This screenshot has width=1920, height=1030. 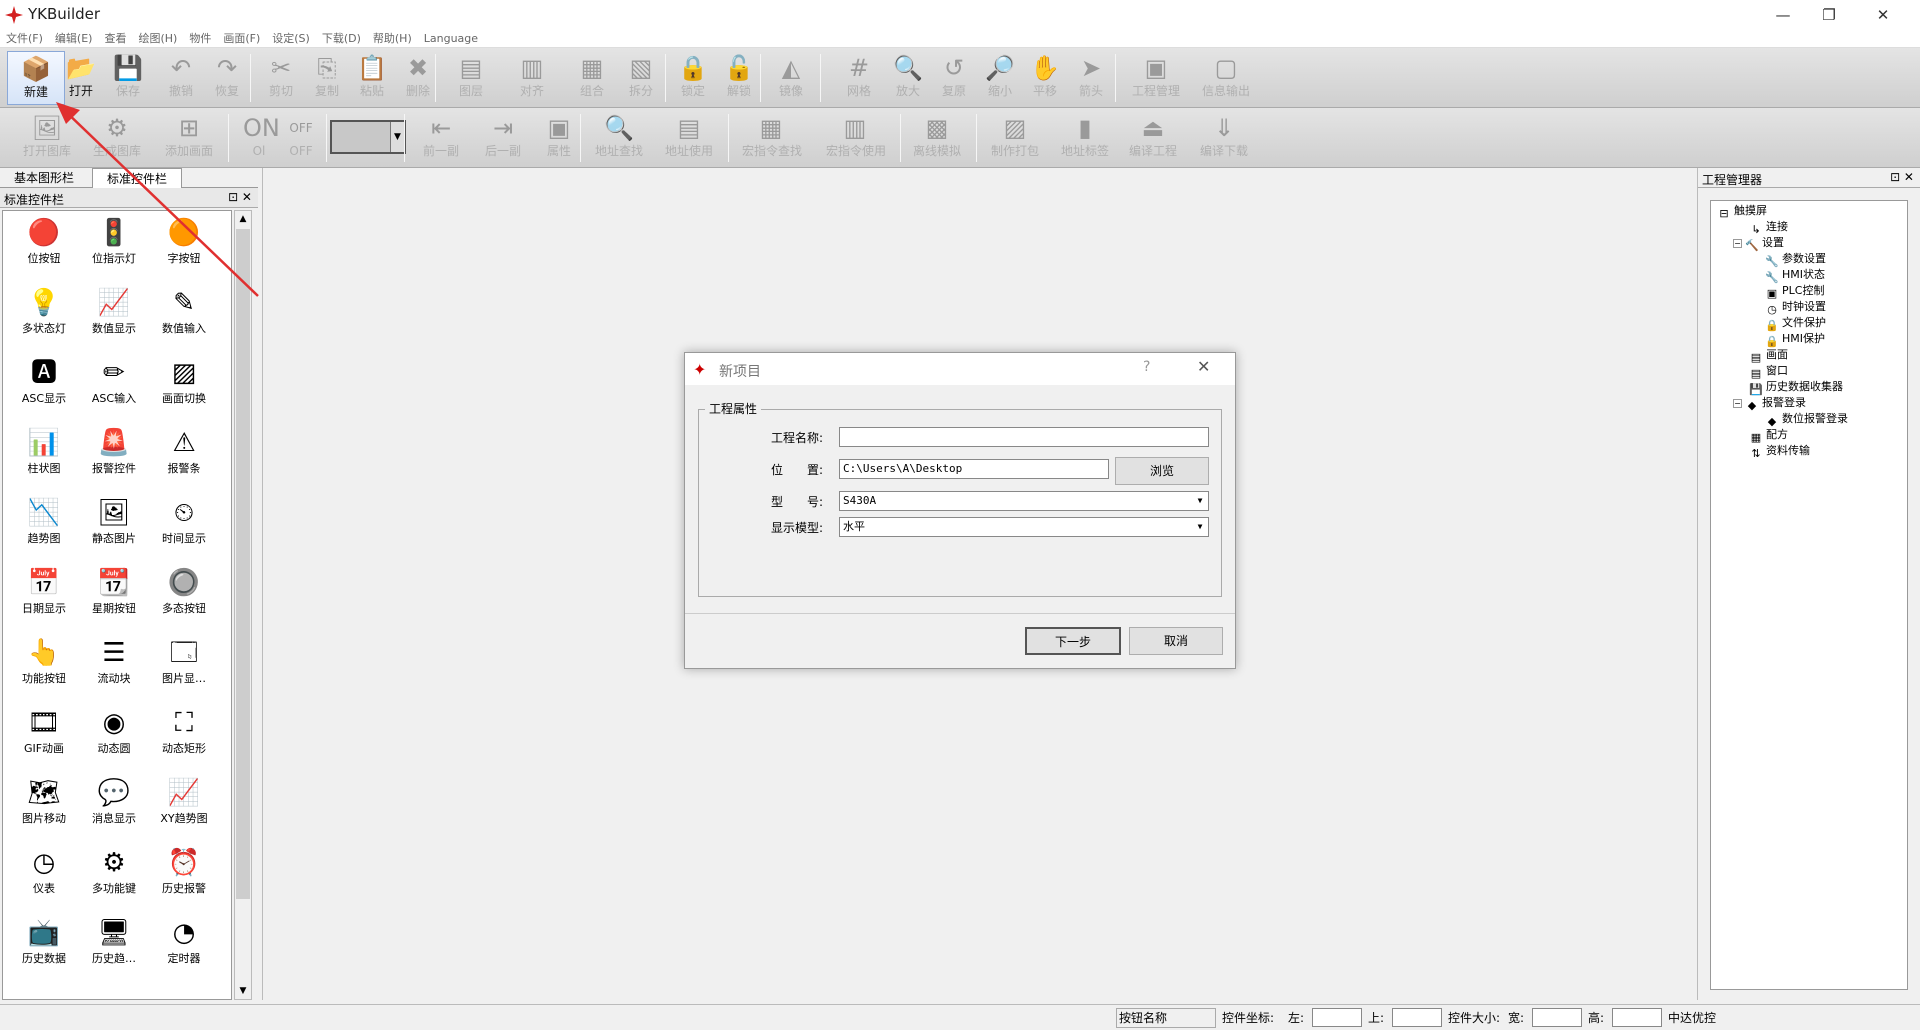 What do you see at coordinates (114, 386) in the screenshot?
I see `component-item: ✏ ASC输入` at bounding box center [114, 386].